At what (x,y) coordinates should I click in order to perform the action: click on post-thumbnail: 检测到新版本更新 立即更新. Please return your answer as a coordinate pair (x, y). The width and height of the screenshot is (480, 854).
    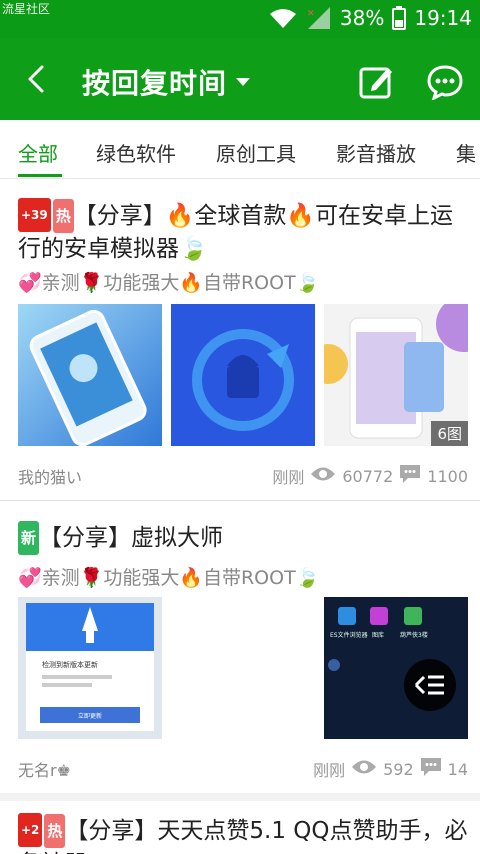
    Looking at the image, I should click on (90, 668).